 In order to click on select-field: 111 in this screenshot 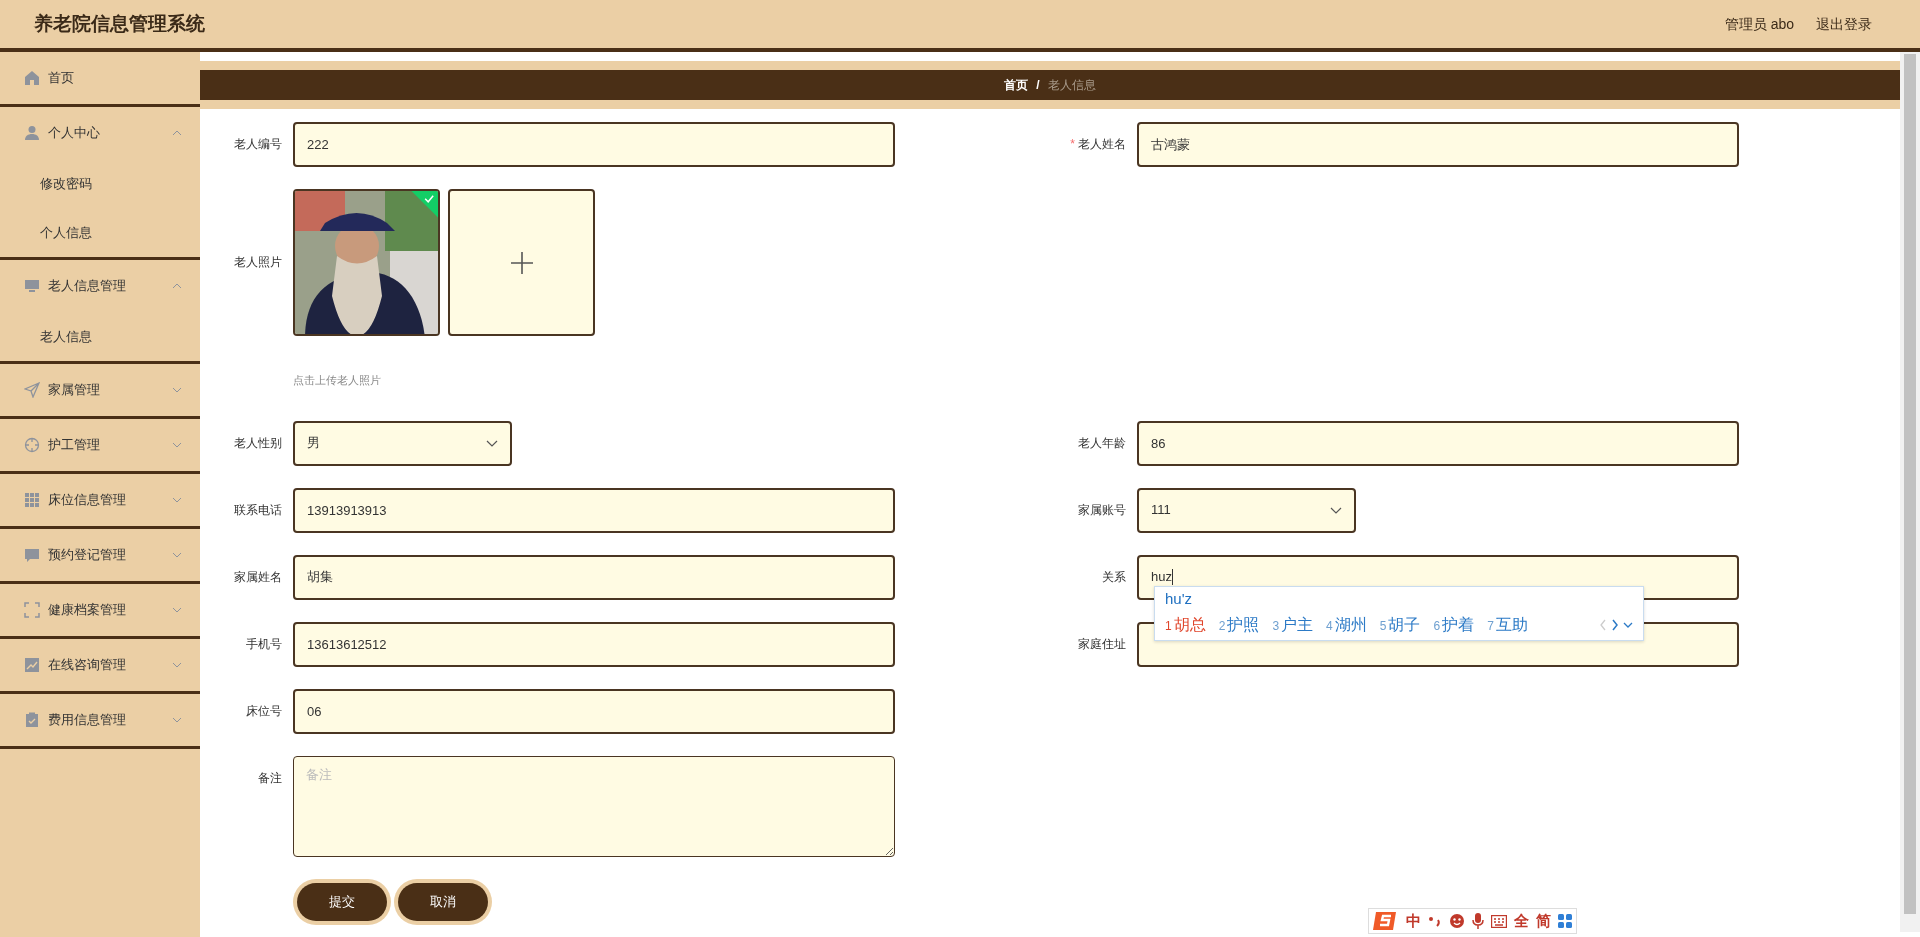, I will do `click(1246, 510)`.